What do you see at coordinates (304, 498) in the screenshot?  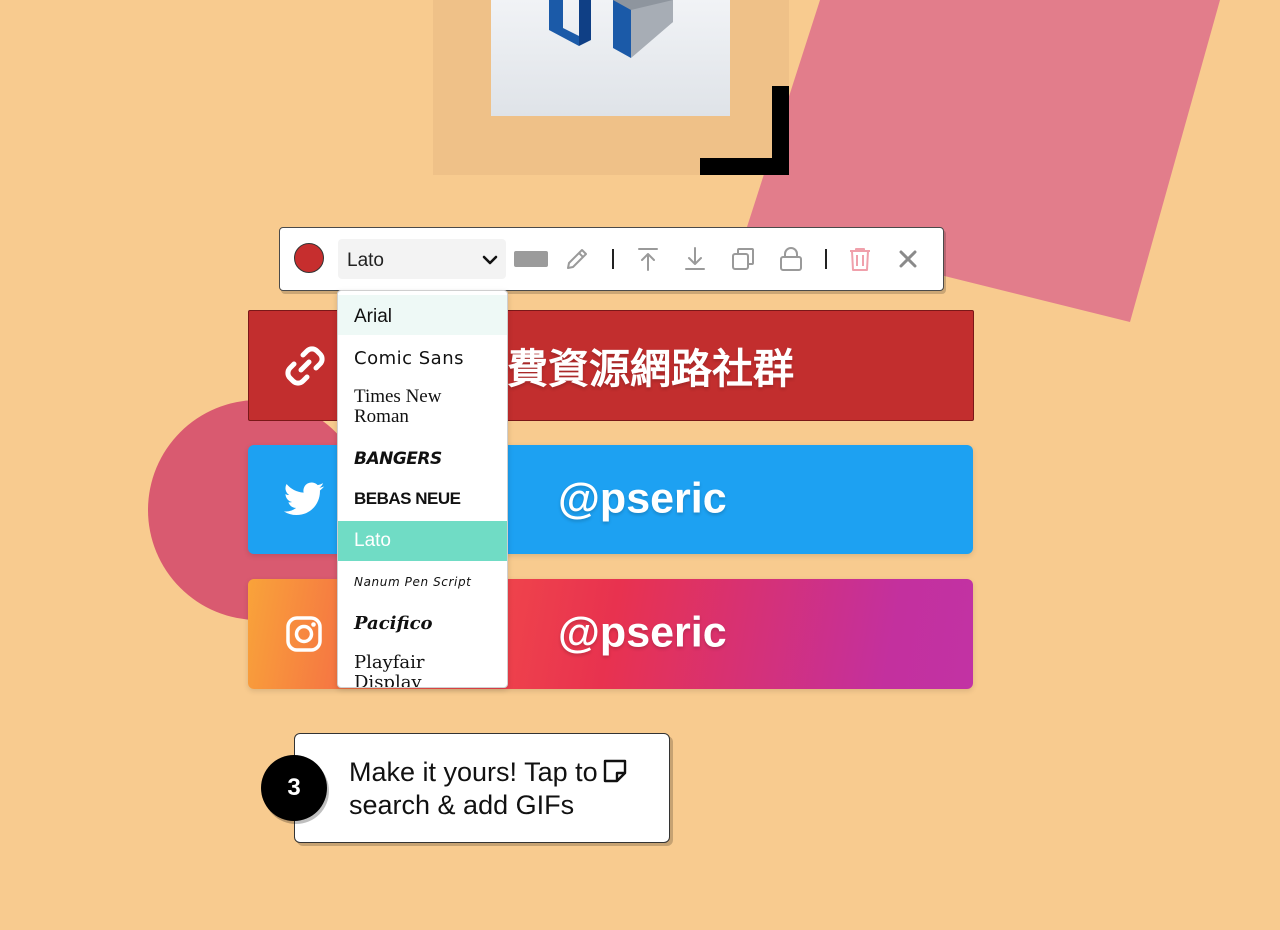 I see `twitter-icon` at bounding box center [304, 498].